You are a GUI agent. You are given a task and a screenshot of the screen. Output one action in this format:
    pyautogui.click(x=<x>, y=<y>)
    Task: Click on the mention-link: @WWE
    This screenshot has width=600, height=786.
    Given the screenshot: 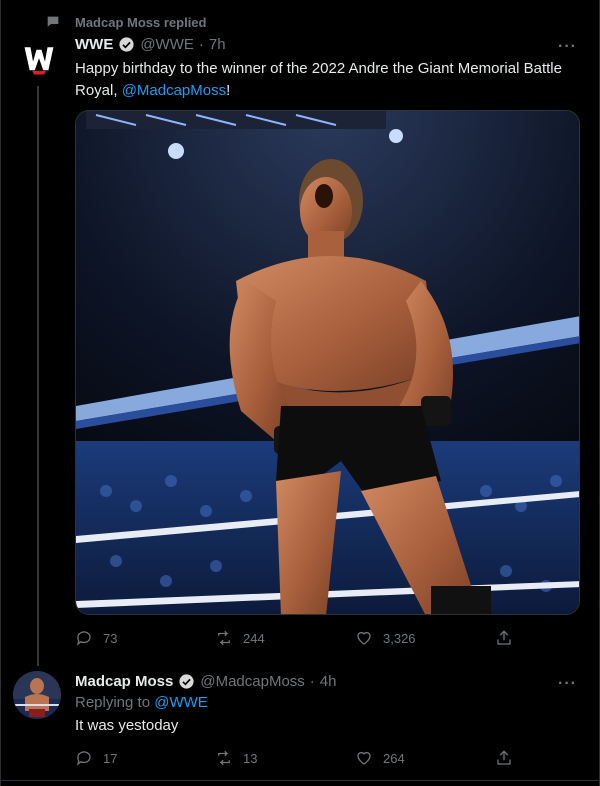 What is the action you would take?
    pyautogui.click(x=181, y=702)
    